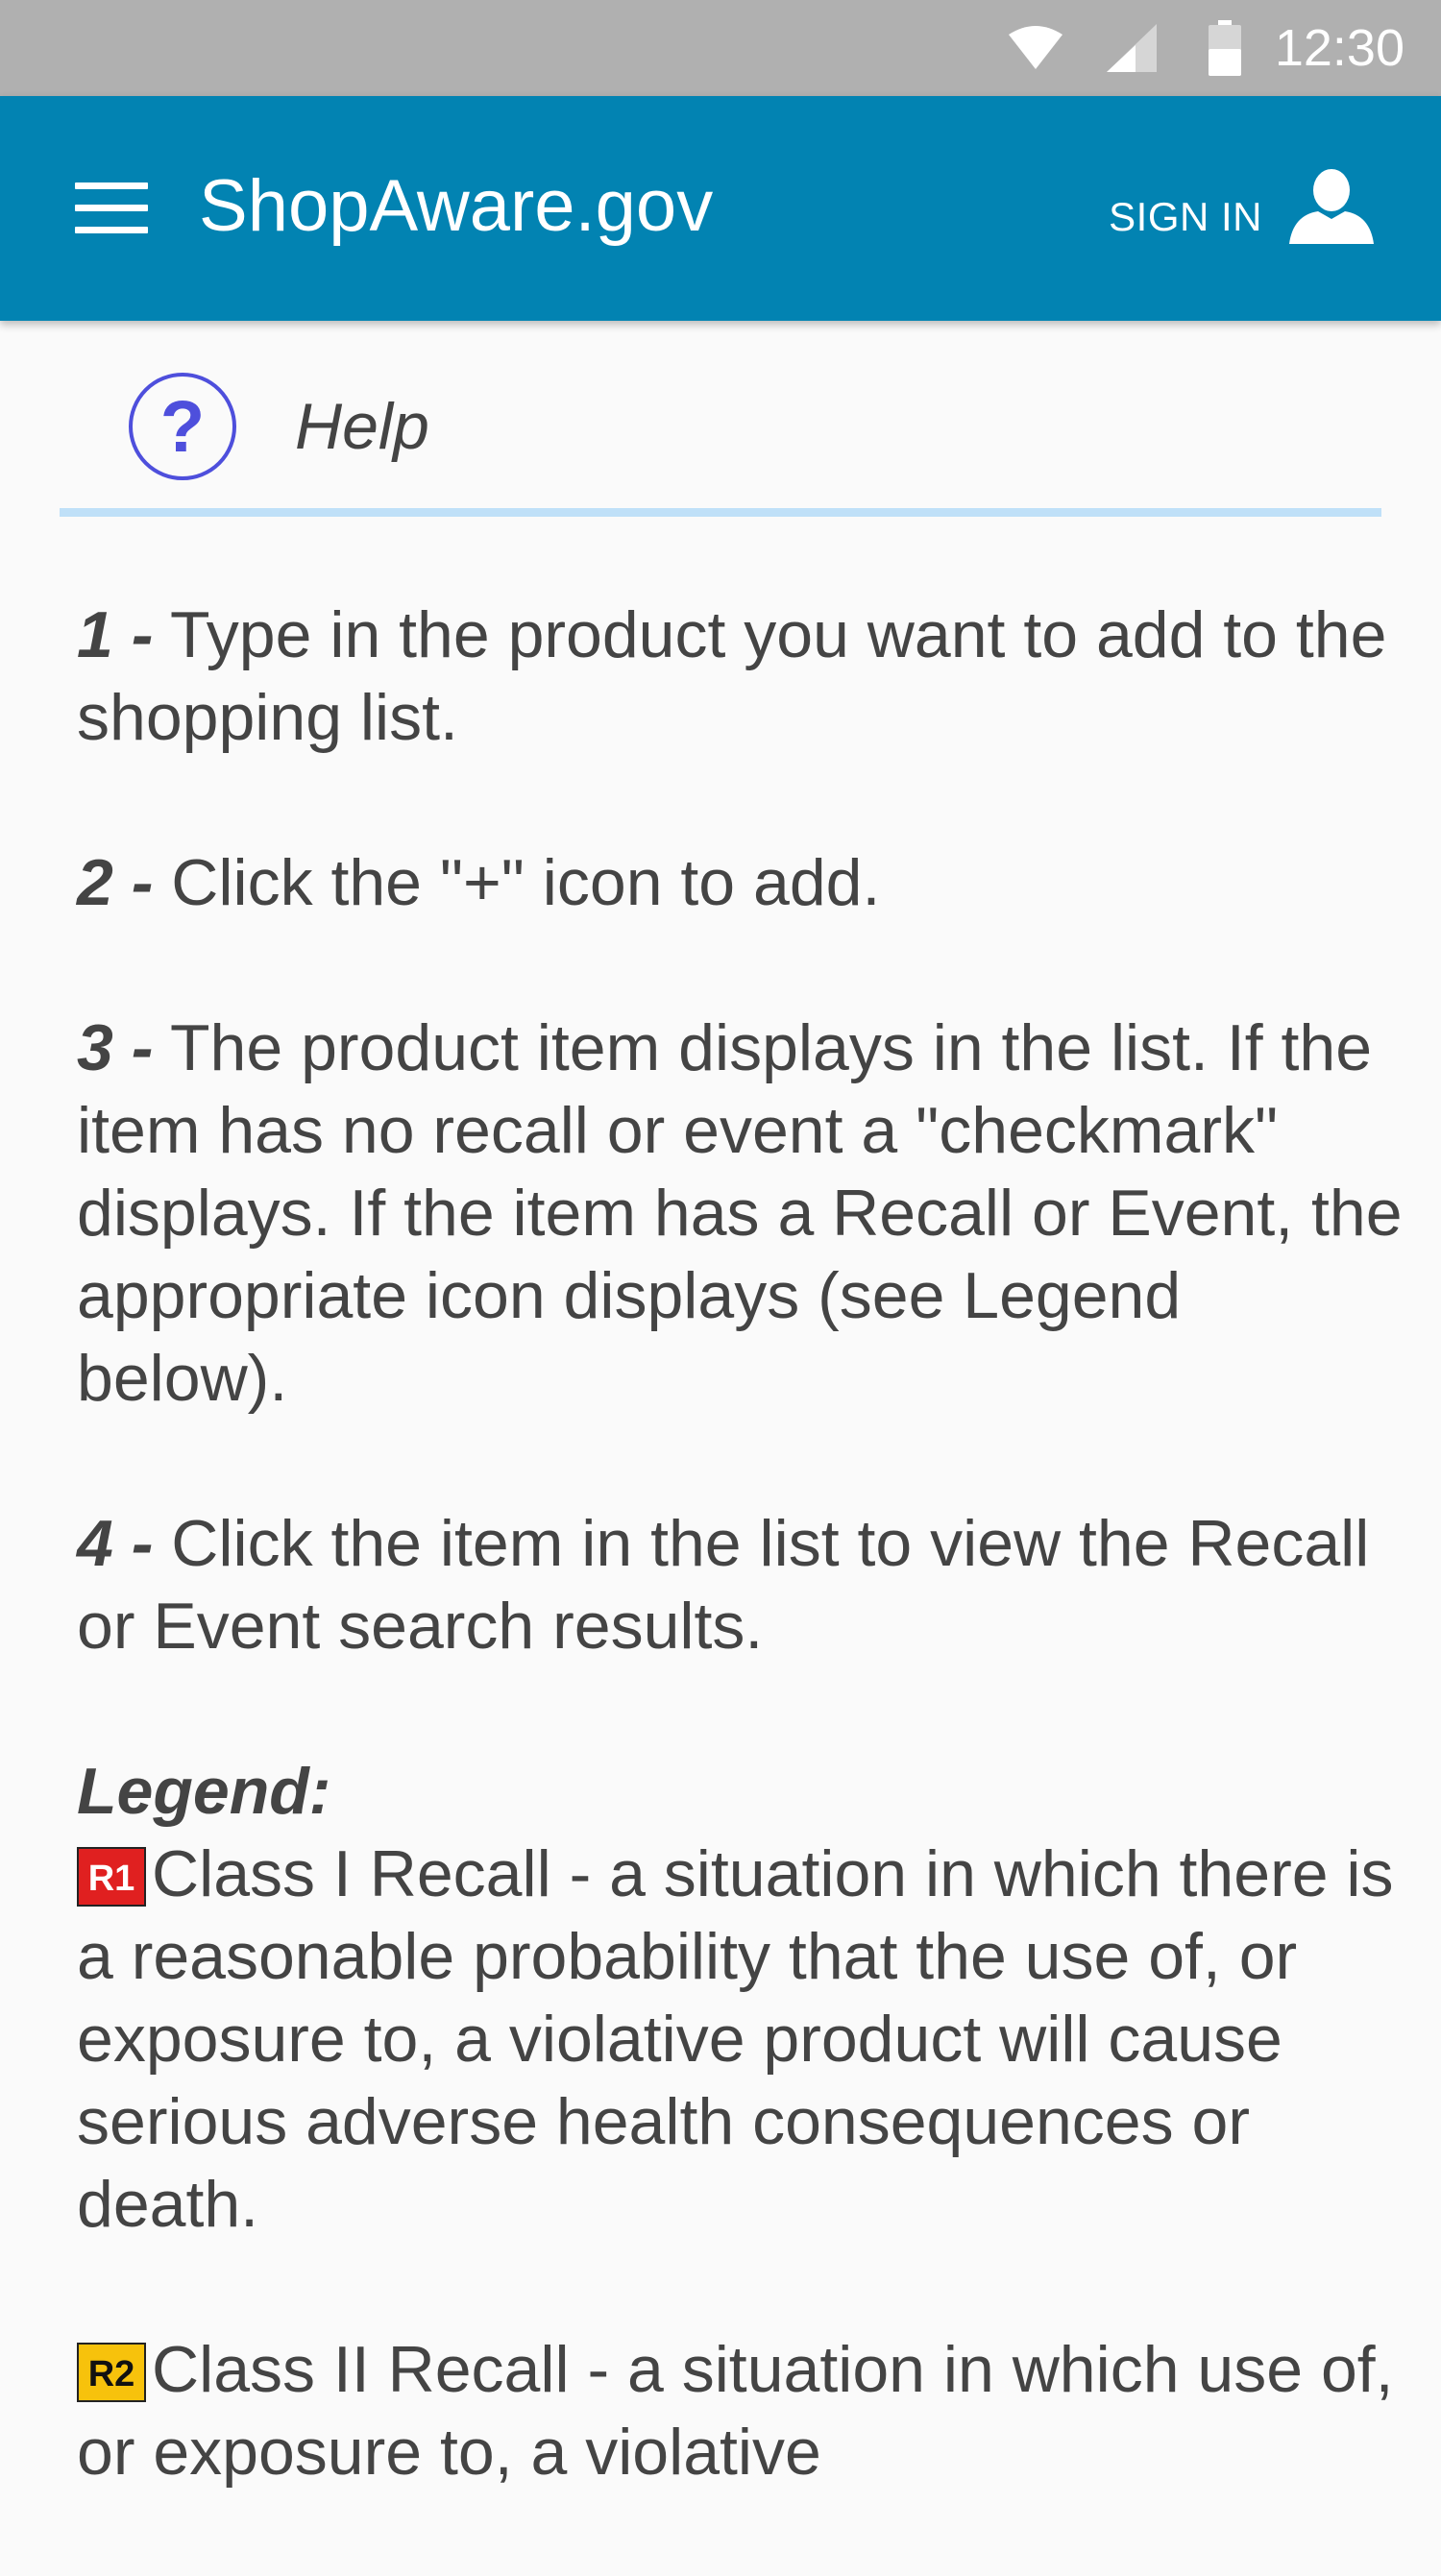  What do you see at coordinates (115, 1543) in the screenshot?
I see `step-number: 4 -` at bounding box center [115, 1543].